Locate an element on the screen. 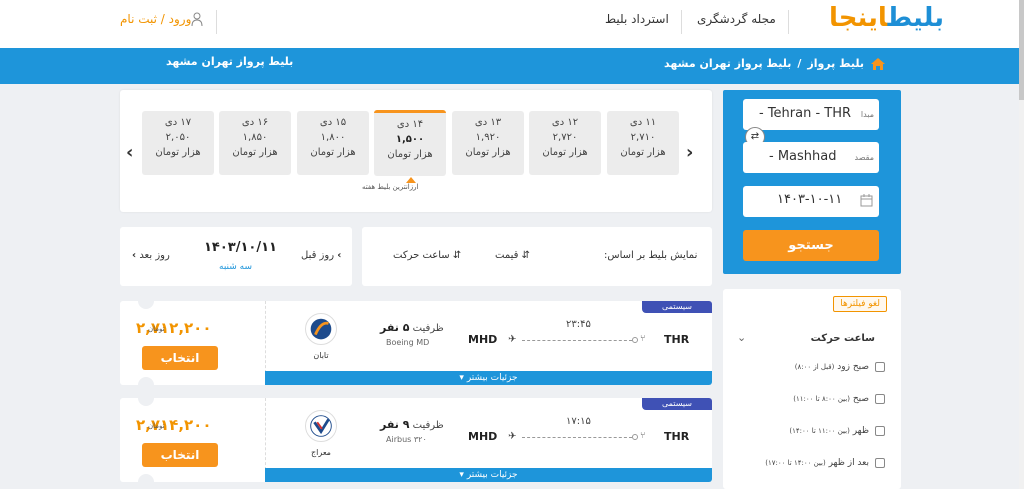 This screenshot has width=1024, height=489. header-divider is located at coordinates (681, 22).